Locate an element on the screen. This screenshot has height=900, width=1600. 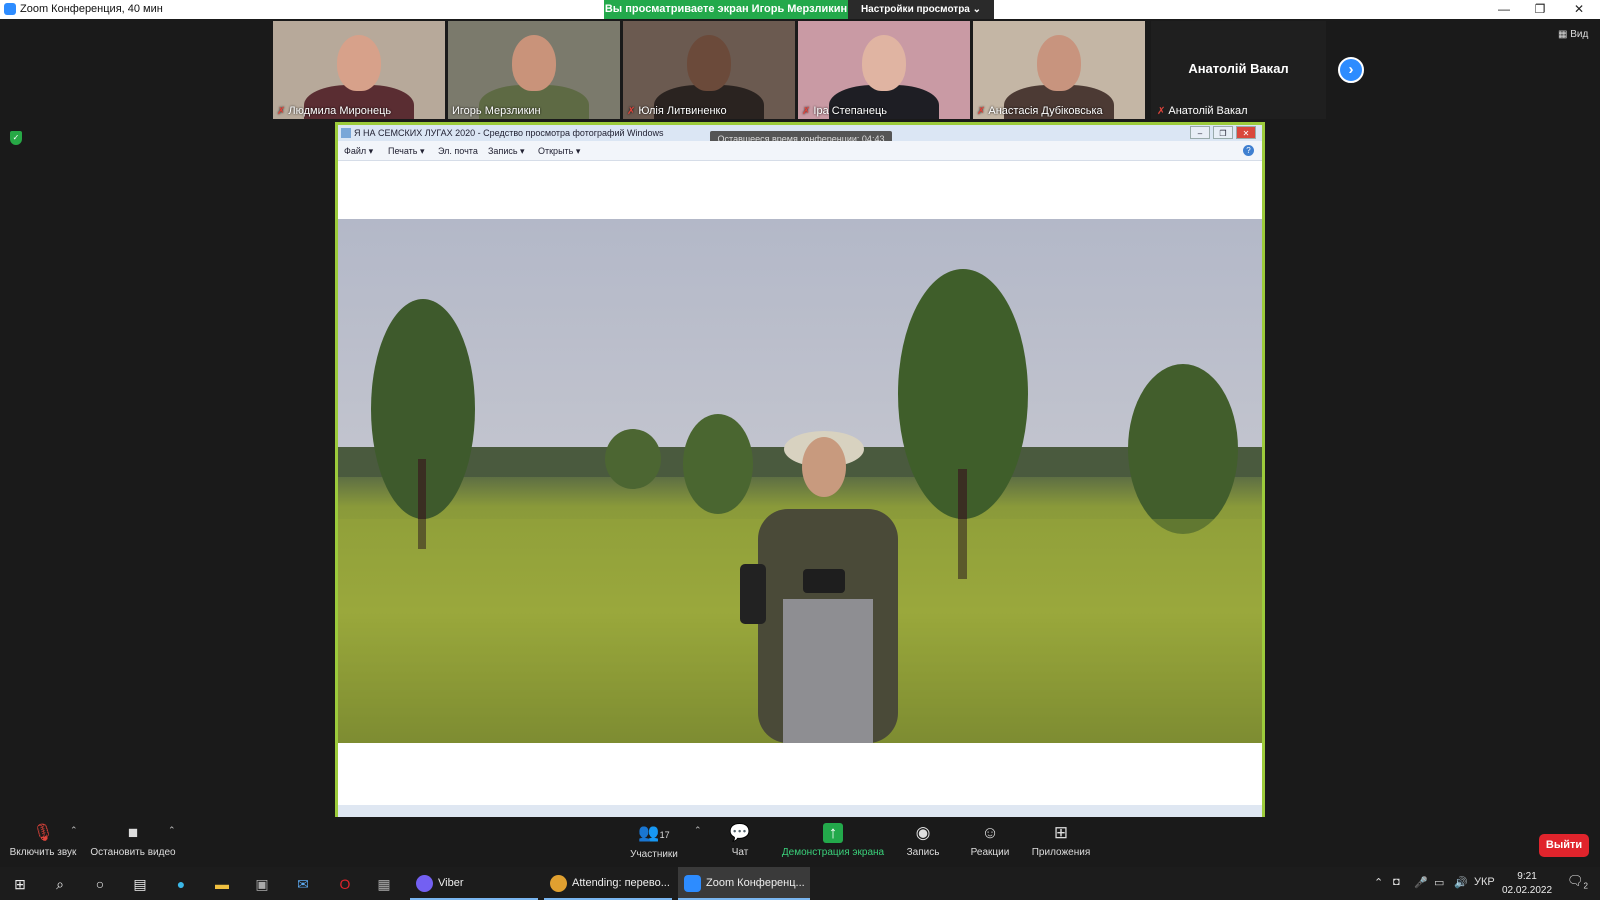
opera-icon: O is located at coordinates (345, 884).